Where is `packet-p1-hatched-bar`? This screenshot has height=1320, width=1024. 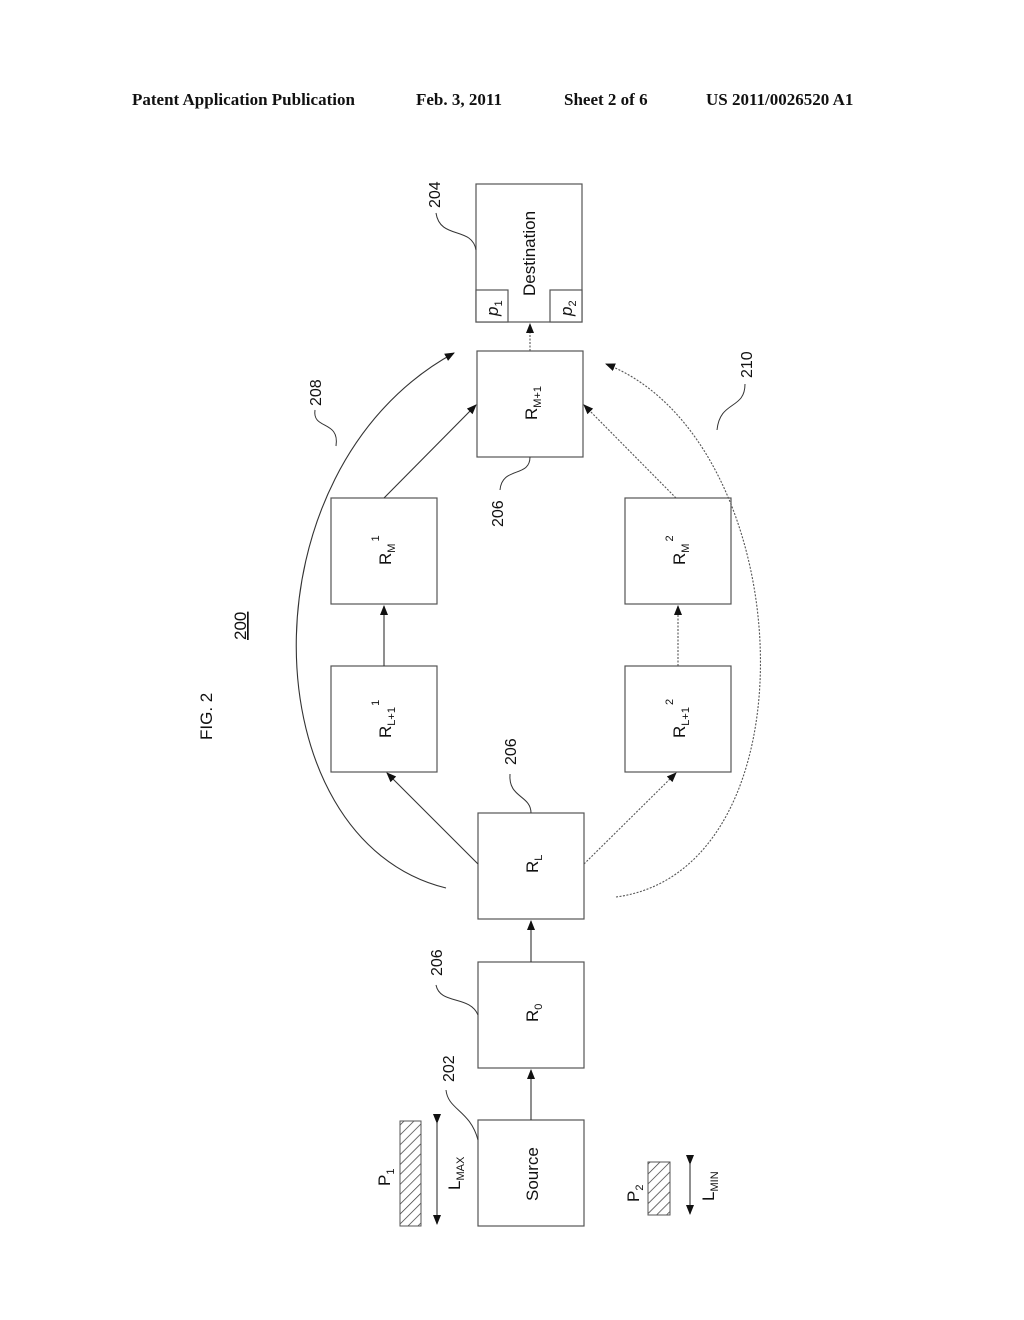
packet-p1-hatched-bar is located at coordinates (410, 1173).